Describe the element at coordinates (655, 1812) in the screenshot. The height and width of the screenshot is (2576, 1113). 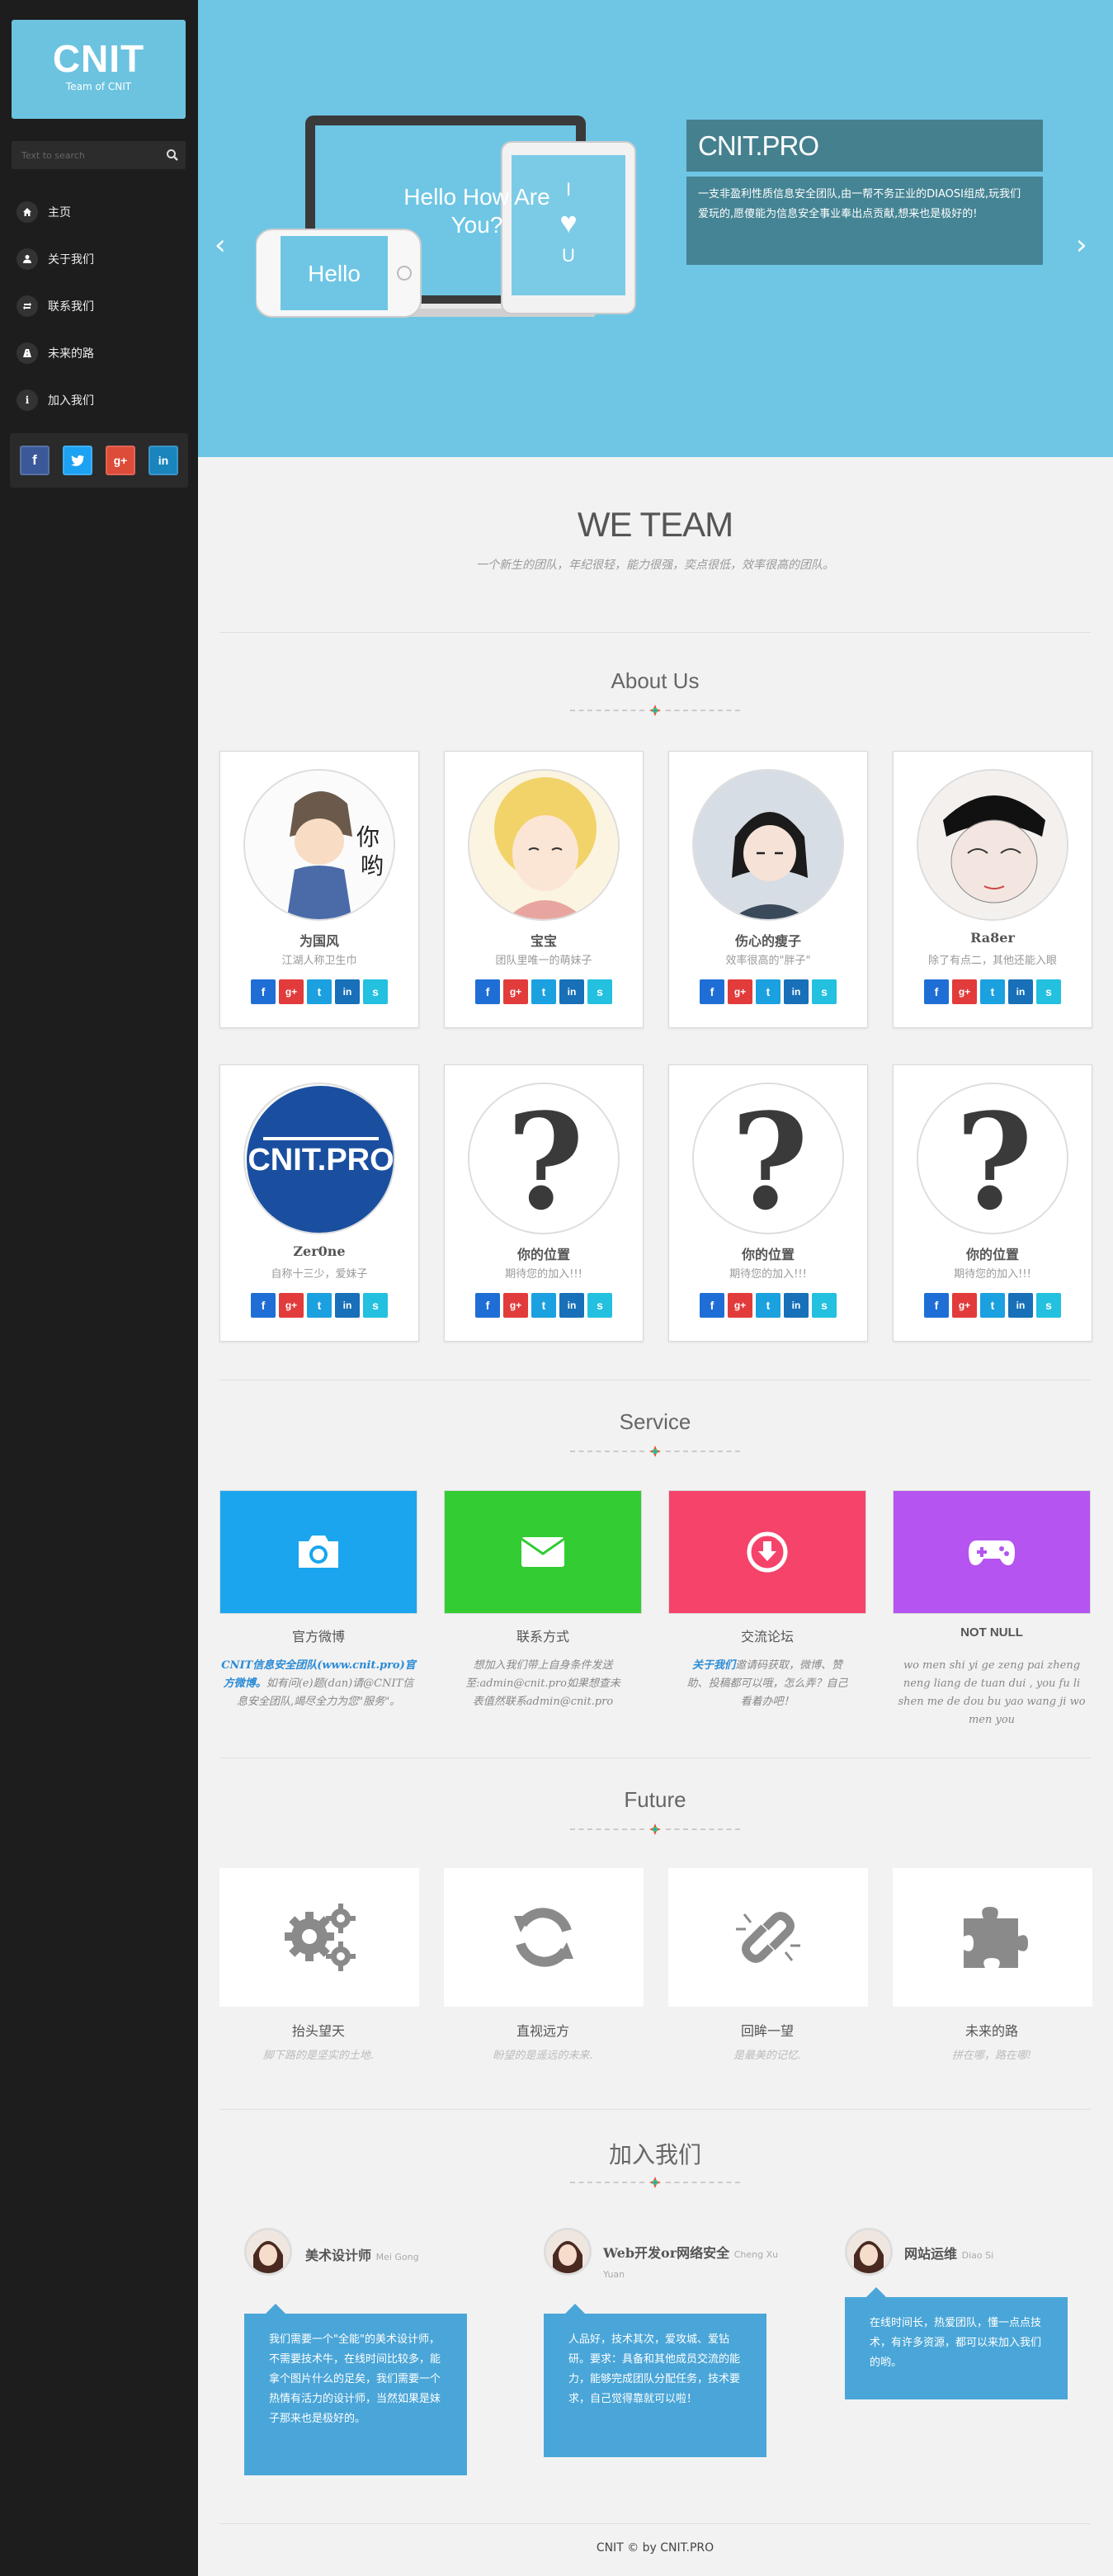
I see `future-header: Future` at that location.